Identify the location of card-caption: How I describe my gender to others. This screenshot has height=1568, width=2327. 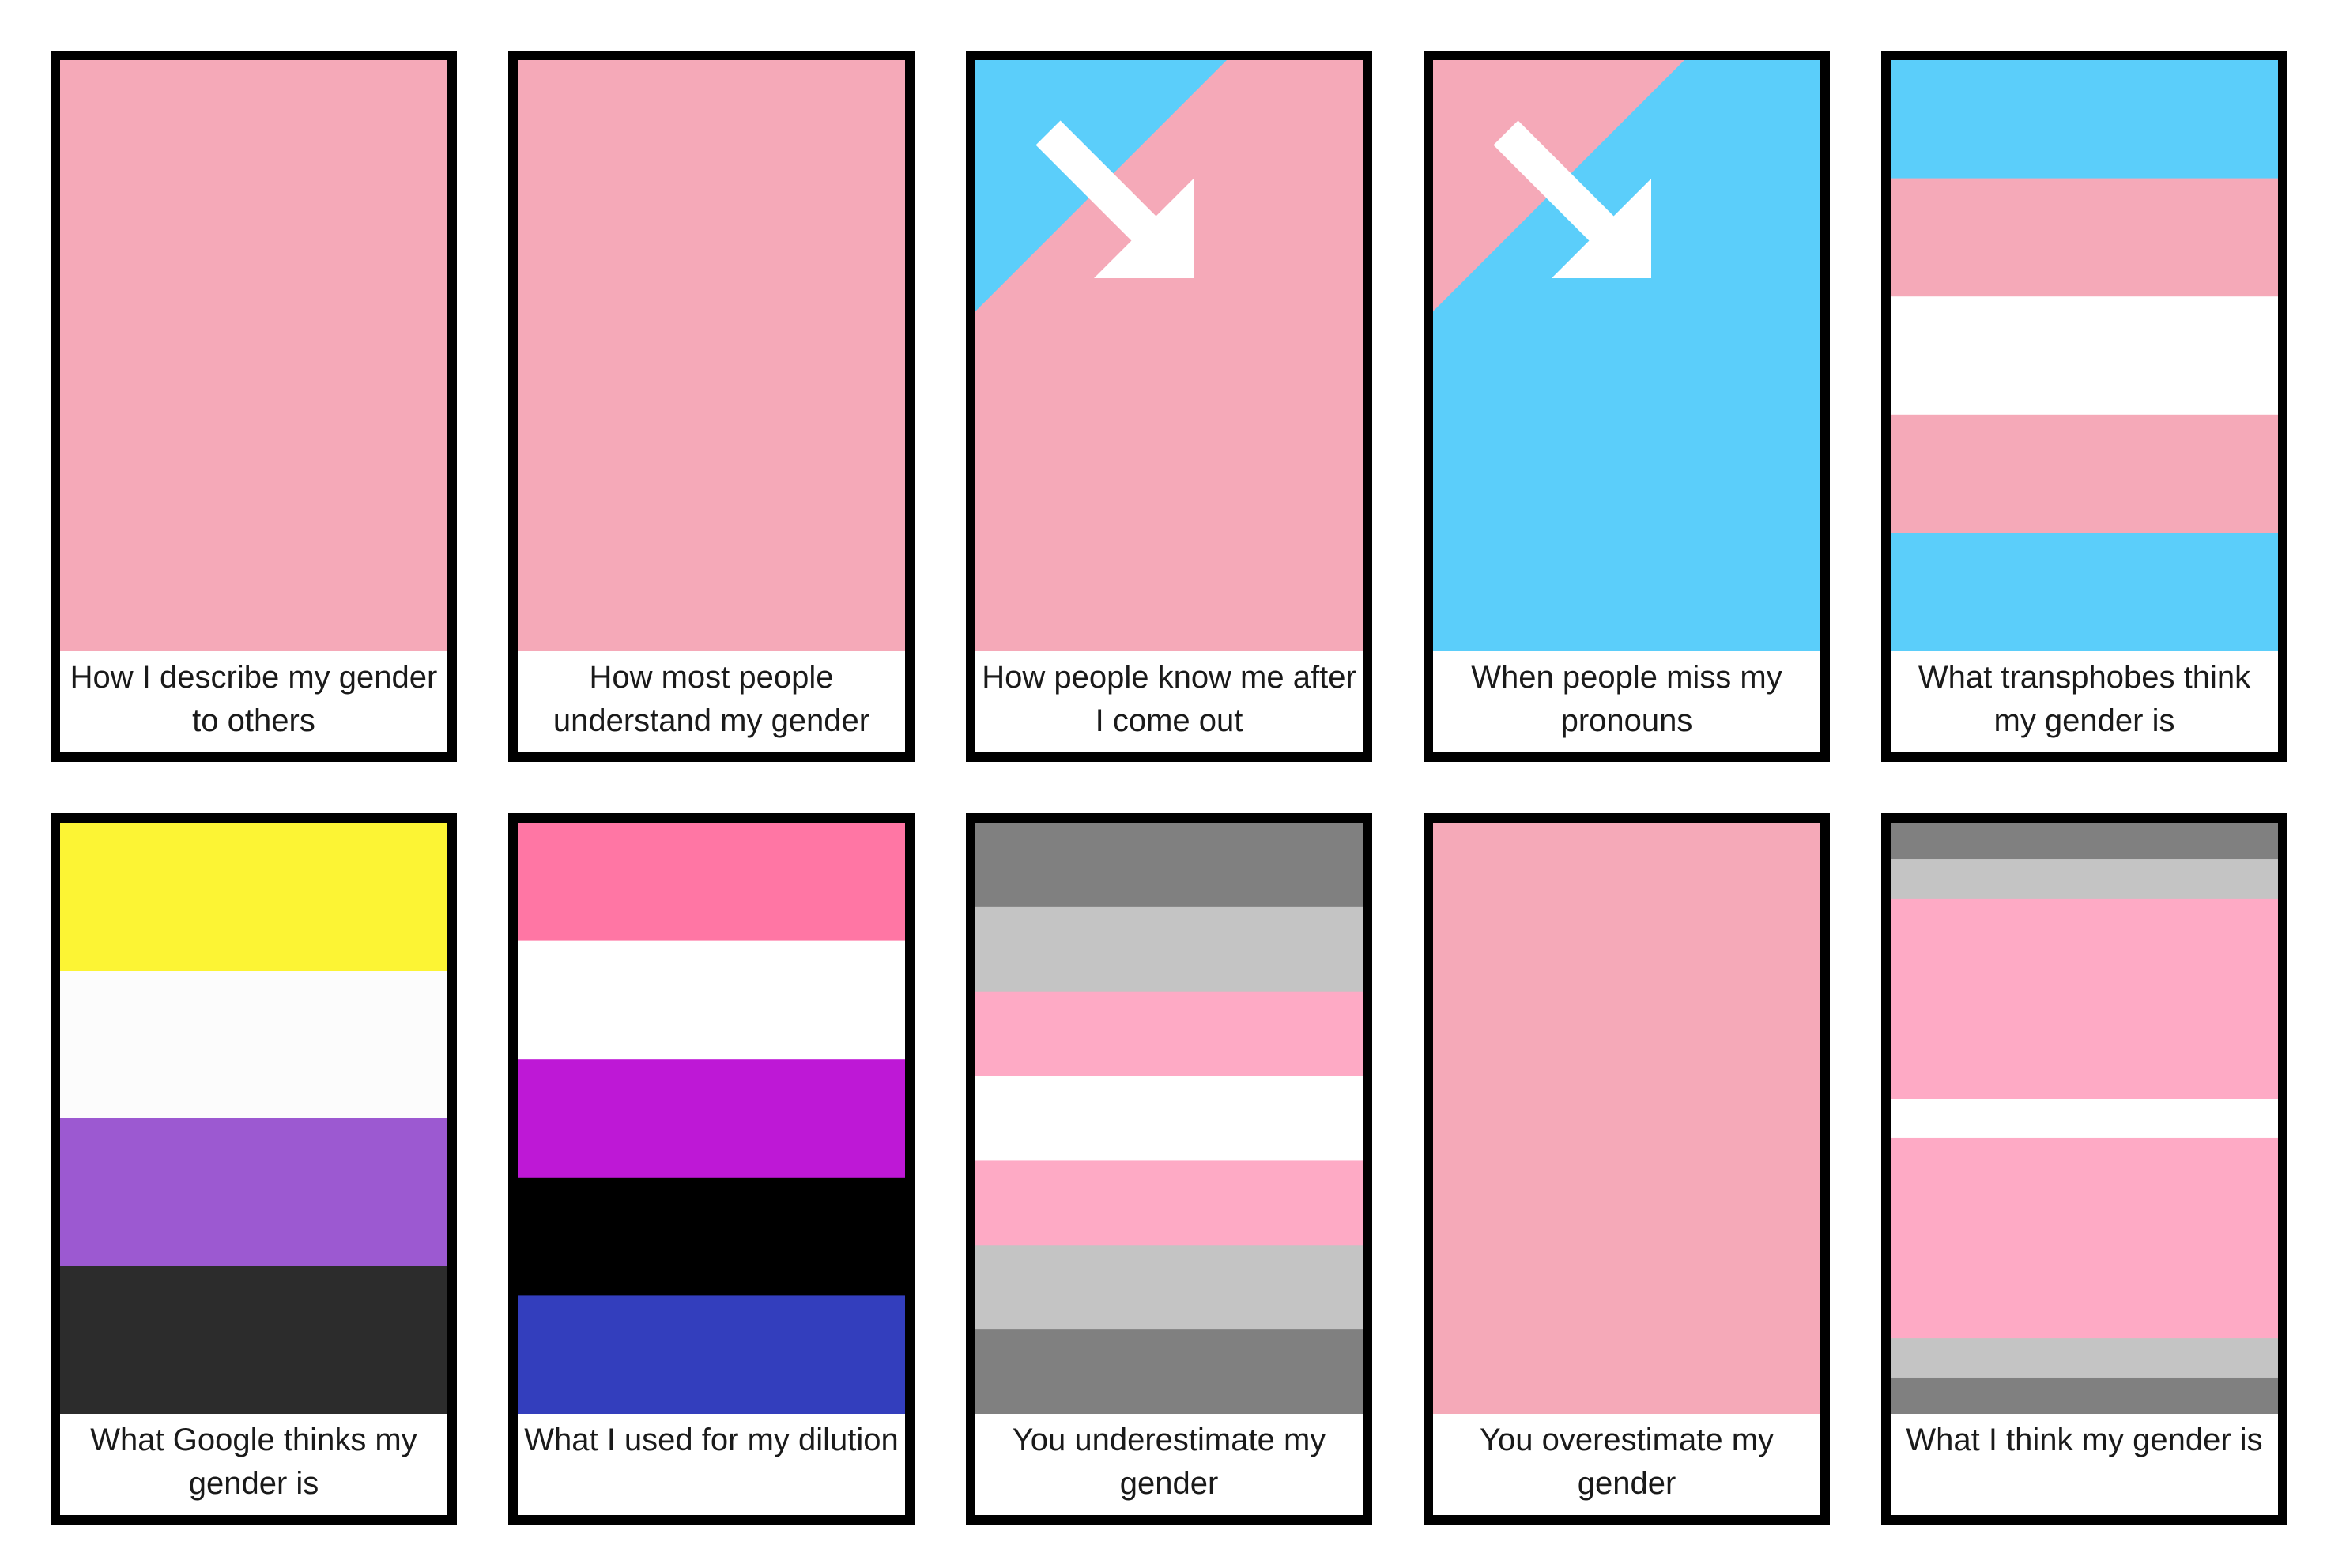
(254, 699).